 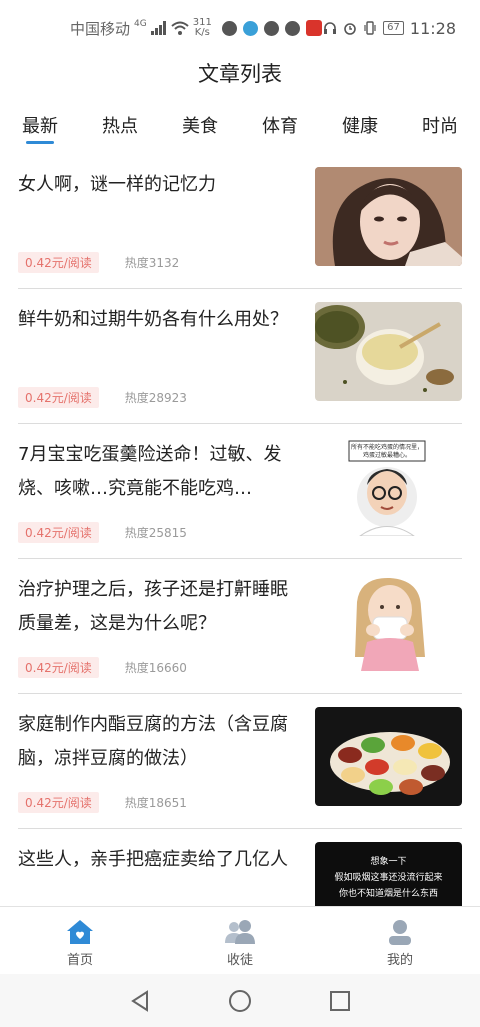 What do you see at coordinates (360, 128) in the screenshot?
I see `tab-health: 健康` at bounding box center [360, 128].